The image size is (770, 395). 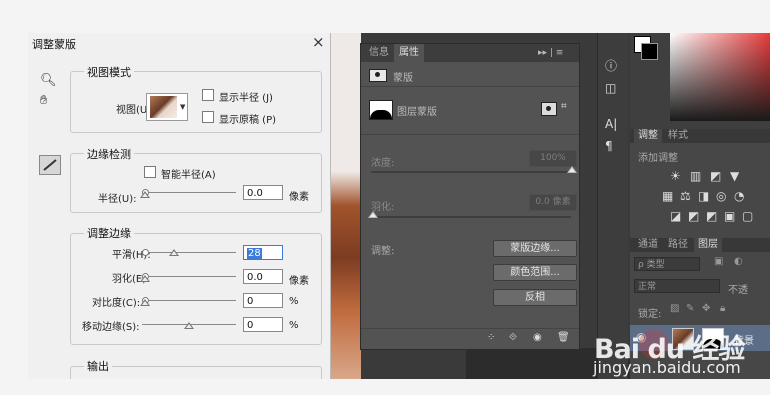 I want to click on delete-mask-icon: 🗑, so click(x=563, y=337).